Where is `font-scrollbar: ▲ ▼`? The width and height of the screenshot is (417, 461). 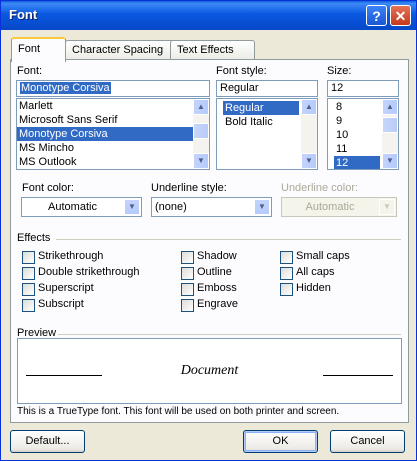
font-scrollbar: ▲ ▼ is located at coordinates (201, 134).